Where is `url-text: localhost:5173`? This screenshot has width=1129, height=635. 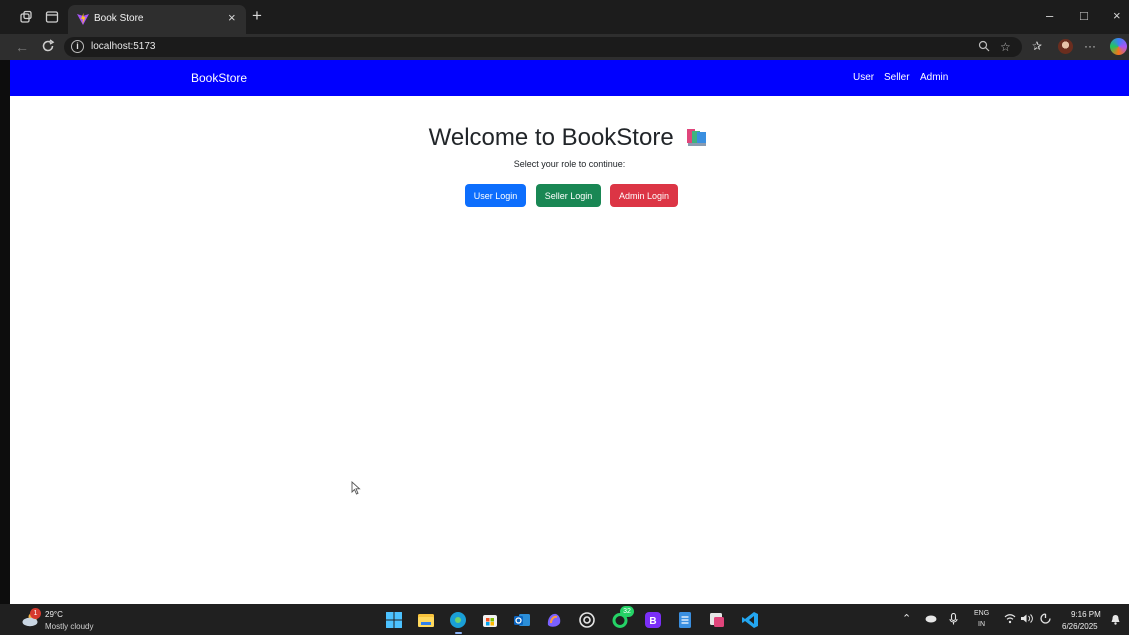
url-text: localhost:5173 is located at coordinates (123, 46).